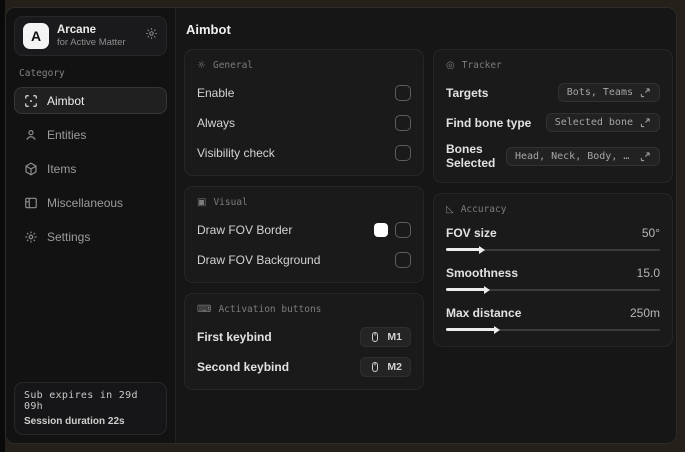 This screenshot has height=452, width=685. Describe the element at coordinates (403, 122) in the screenshot. I see `always-checkbox` at that location.